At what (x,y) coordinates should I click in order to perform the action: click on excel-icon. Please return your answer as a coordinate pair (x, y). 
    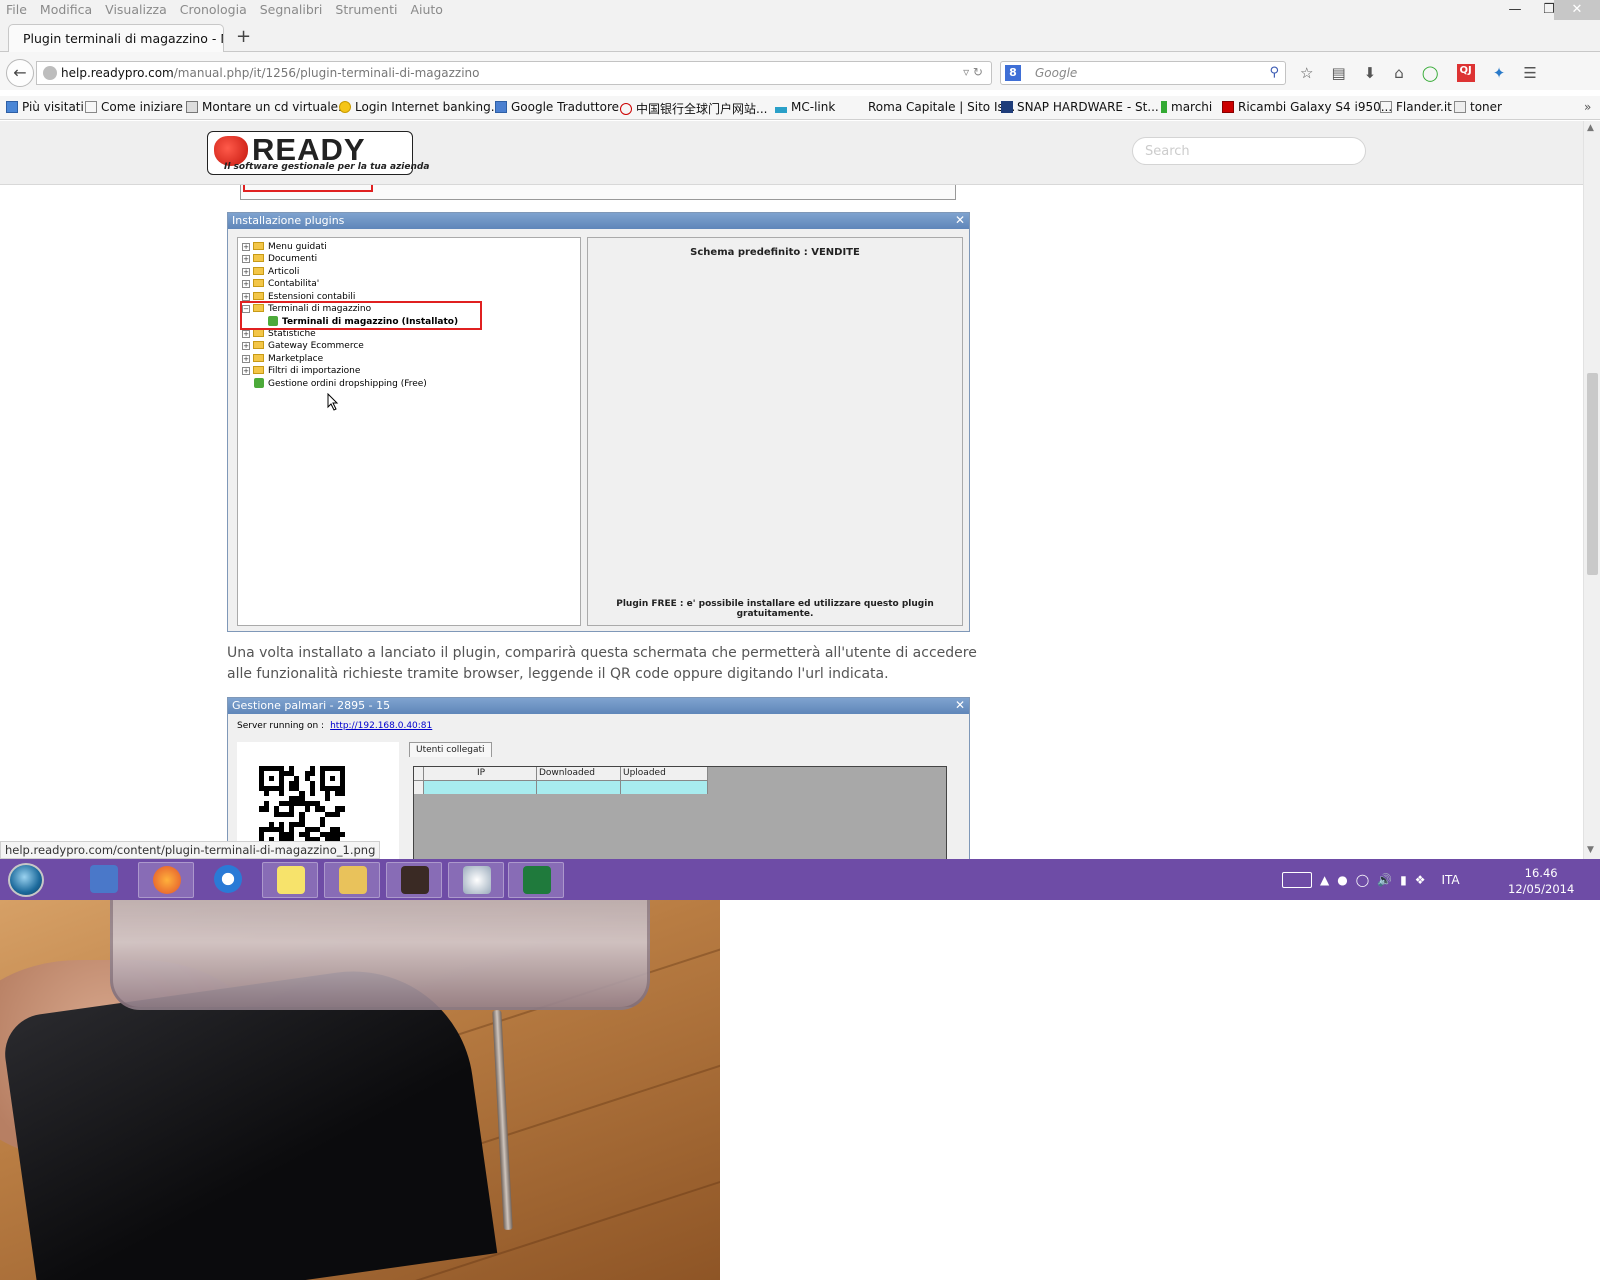
    Looking at the image, I should click on (537, 880).